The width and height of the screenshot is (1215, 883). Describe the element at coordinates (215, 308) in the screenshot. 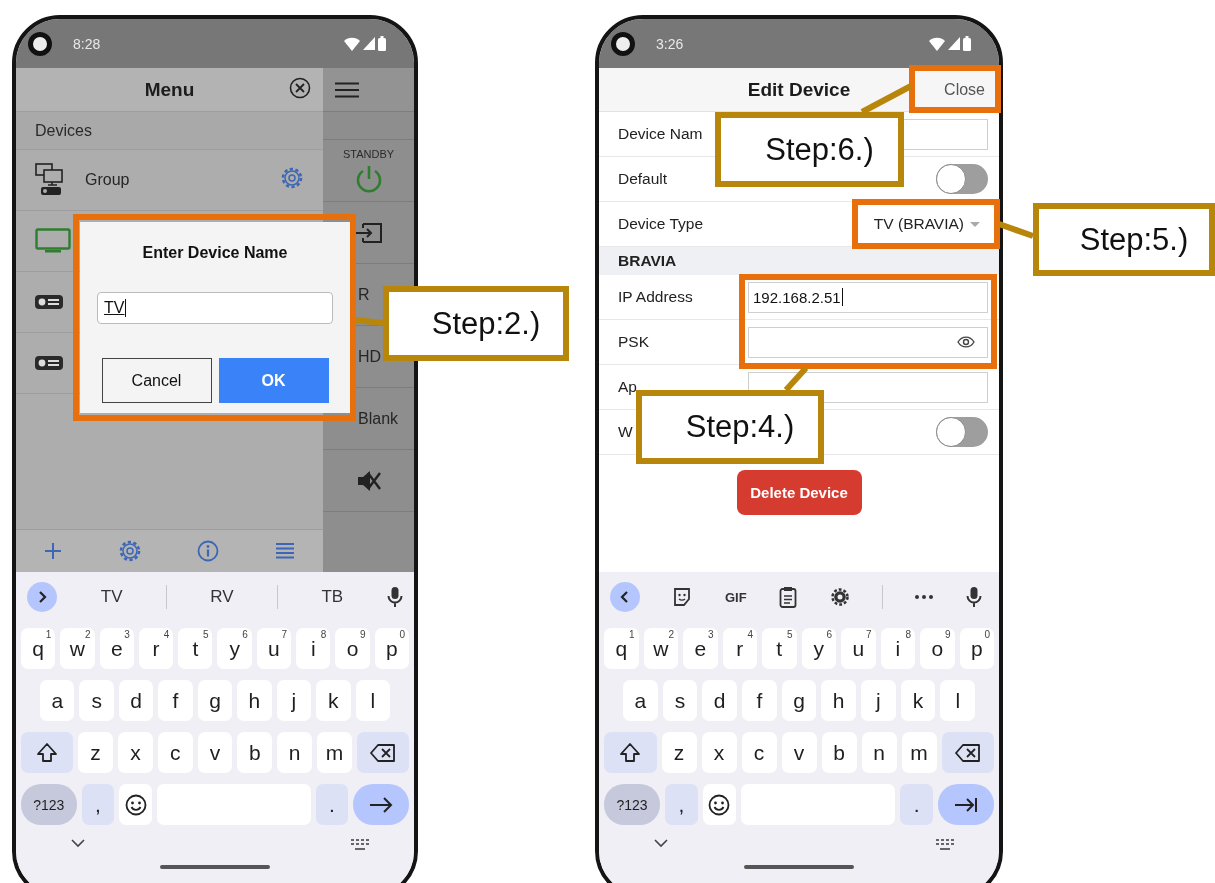

I see `name-input: TV` at that location.